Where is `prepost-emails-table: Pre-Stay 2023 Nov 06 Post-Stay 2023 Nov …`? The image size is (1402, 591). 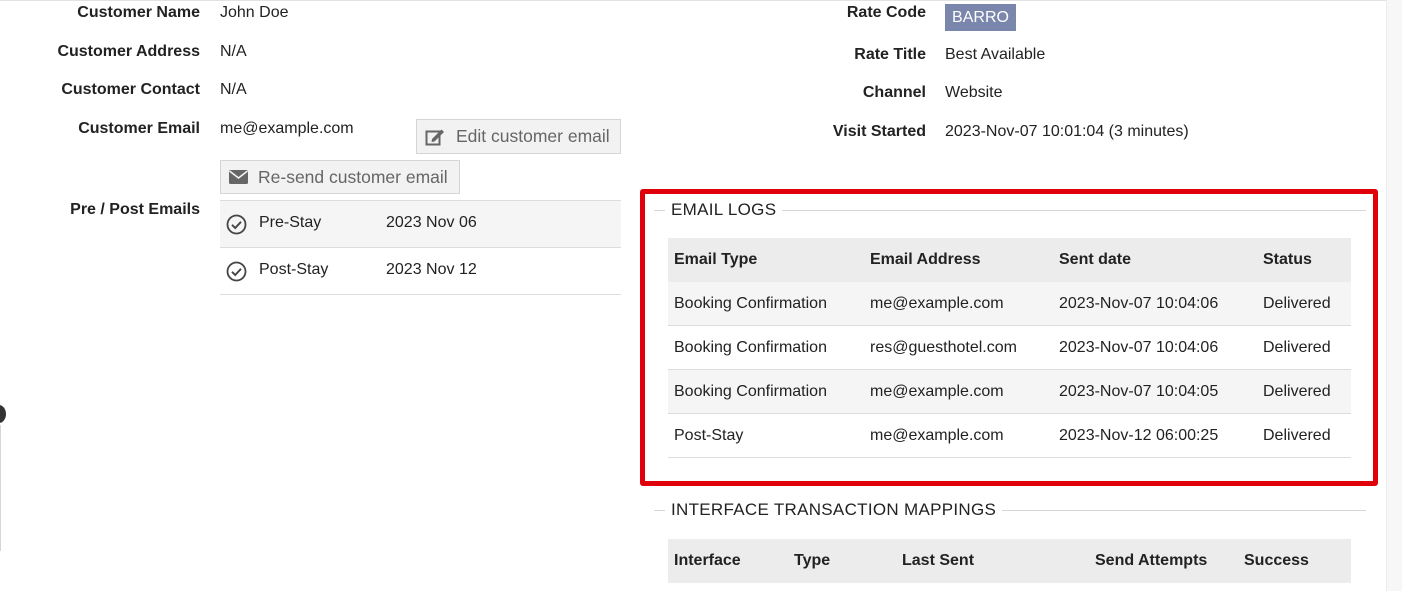 prepost-emails-table: Pre-Stay 2023 Nov 06 Post-Stay 2023 Nov … is located at coordinates (420, 247).